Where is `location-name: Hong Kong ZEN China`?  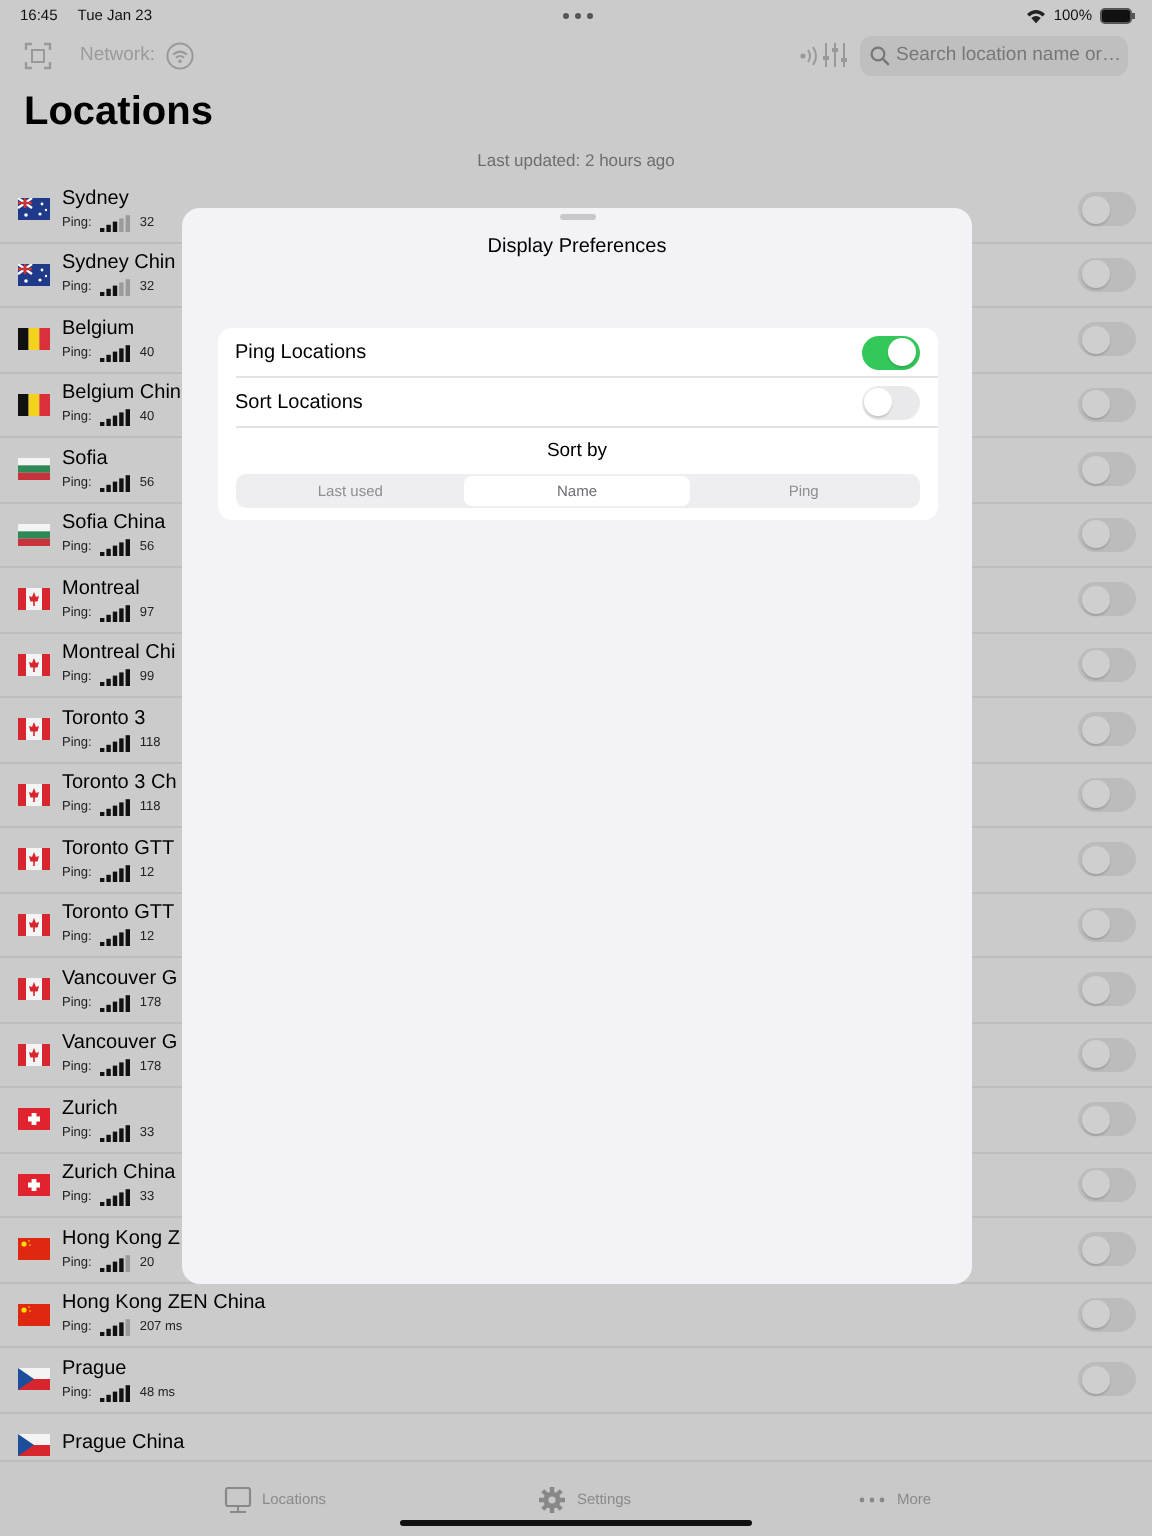 location-name: Hong Kong ZEN China is located at coordinates (164, 1304).